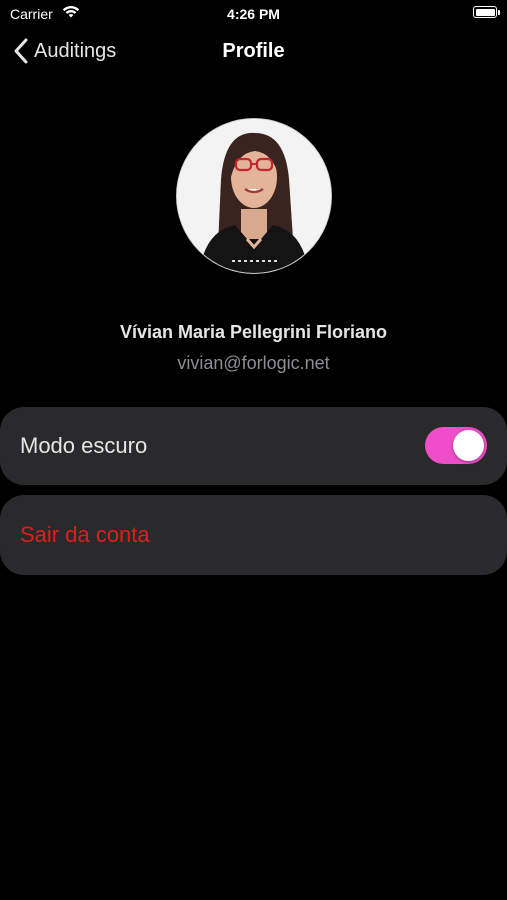 The image size is (507, 900). Describe the element at coordinates (468, 445) in the screenshot. I see `toggle-knob` at that location.